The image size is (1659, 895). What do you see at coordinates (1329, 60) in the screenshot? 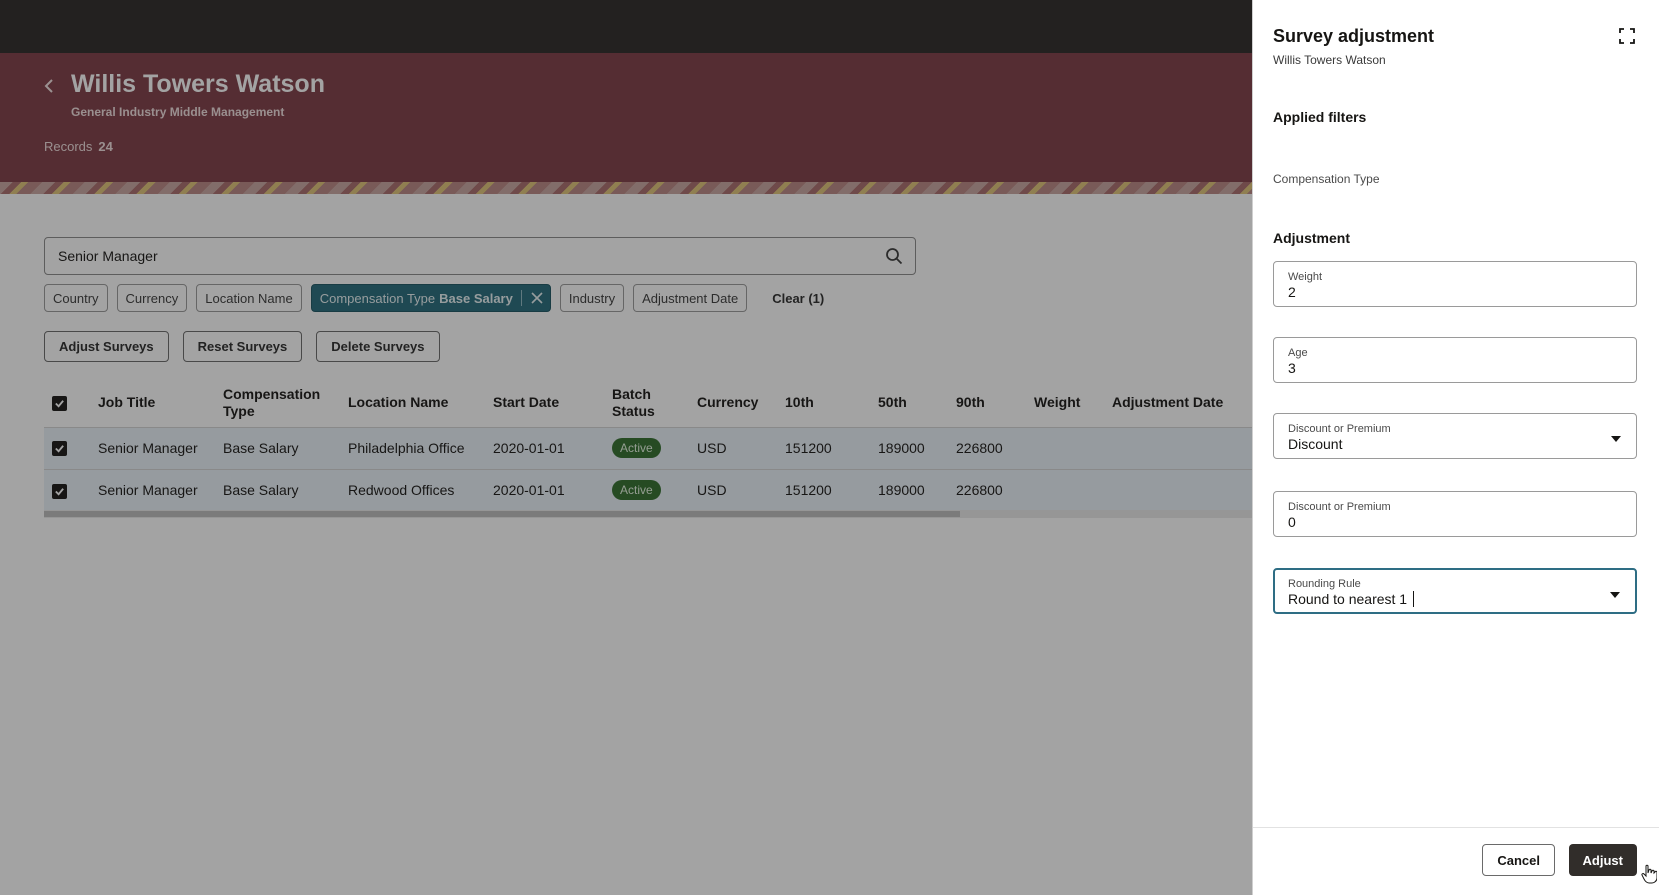
I see `drawer-subtitle: Willis Towers Watson` at bounding box center [1329, 60].